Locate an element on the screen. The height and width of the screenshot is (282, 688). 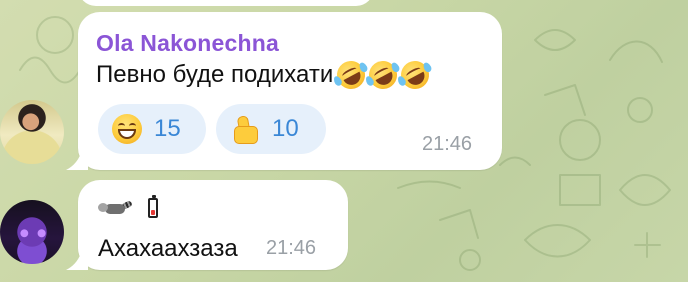
message-text-row: Певно буде подихати is located at coordinates (265, 75).